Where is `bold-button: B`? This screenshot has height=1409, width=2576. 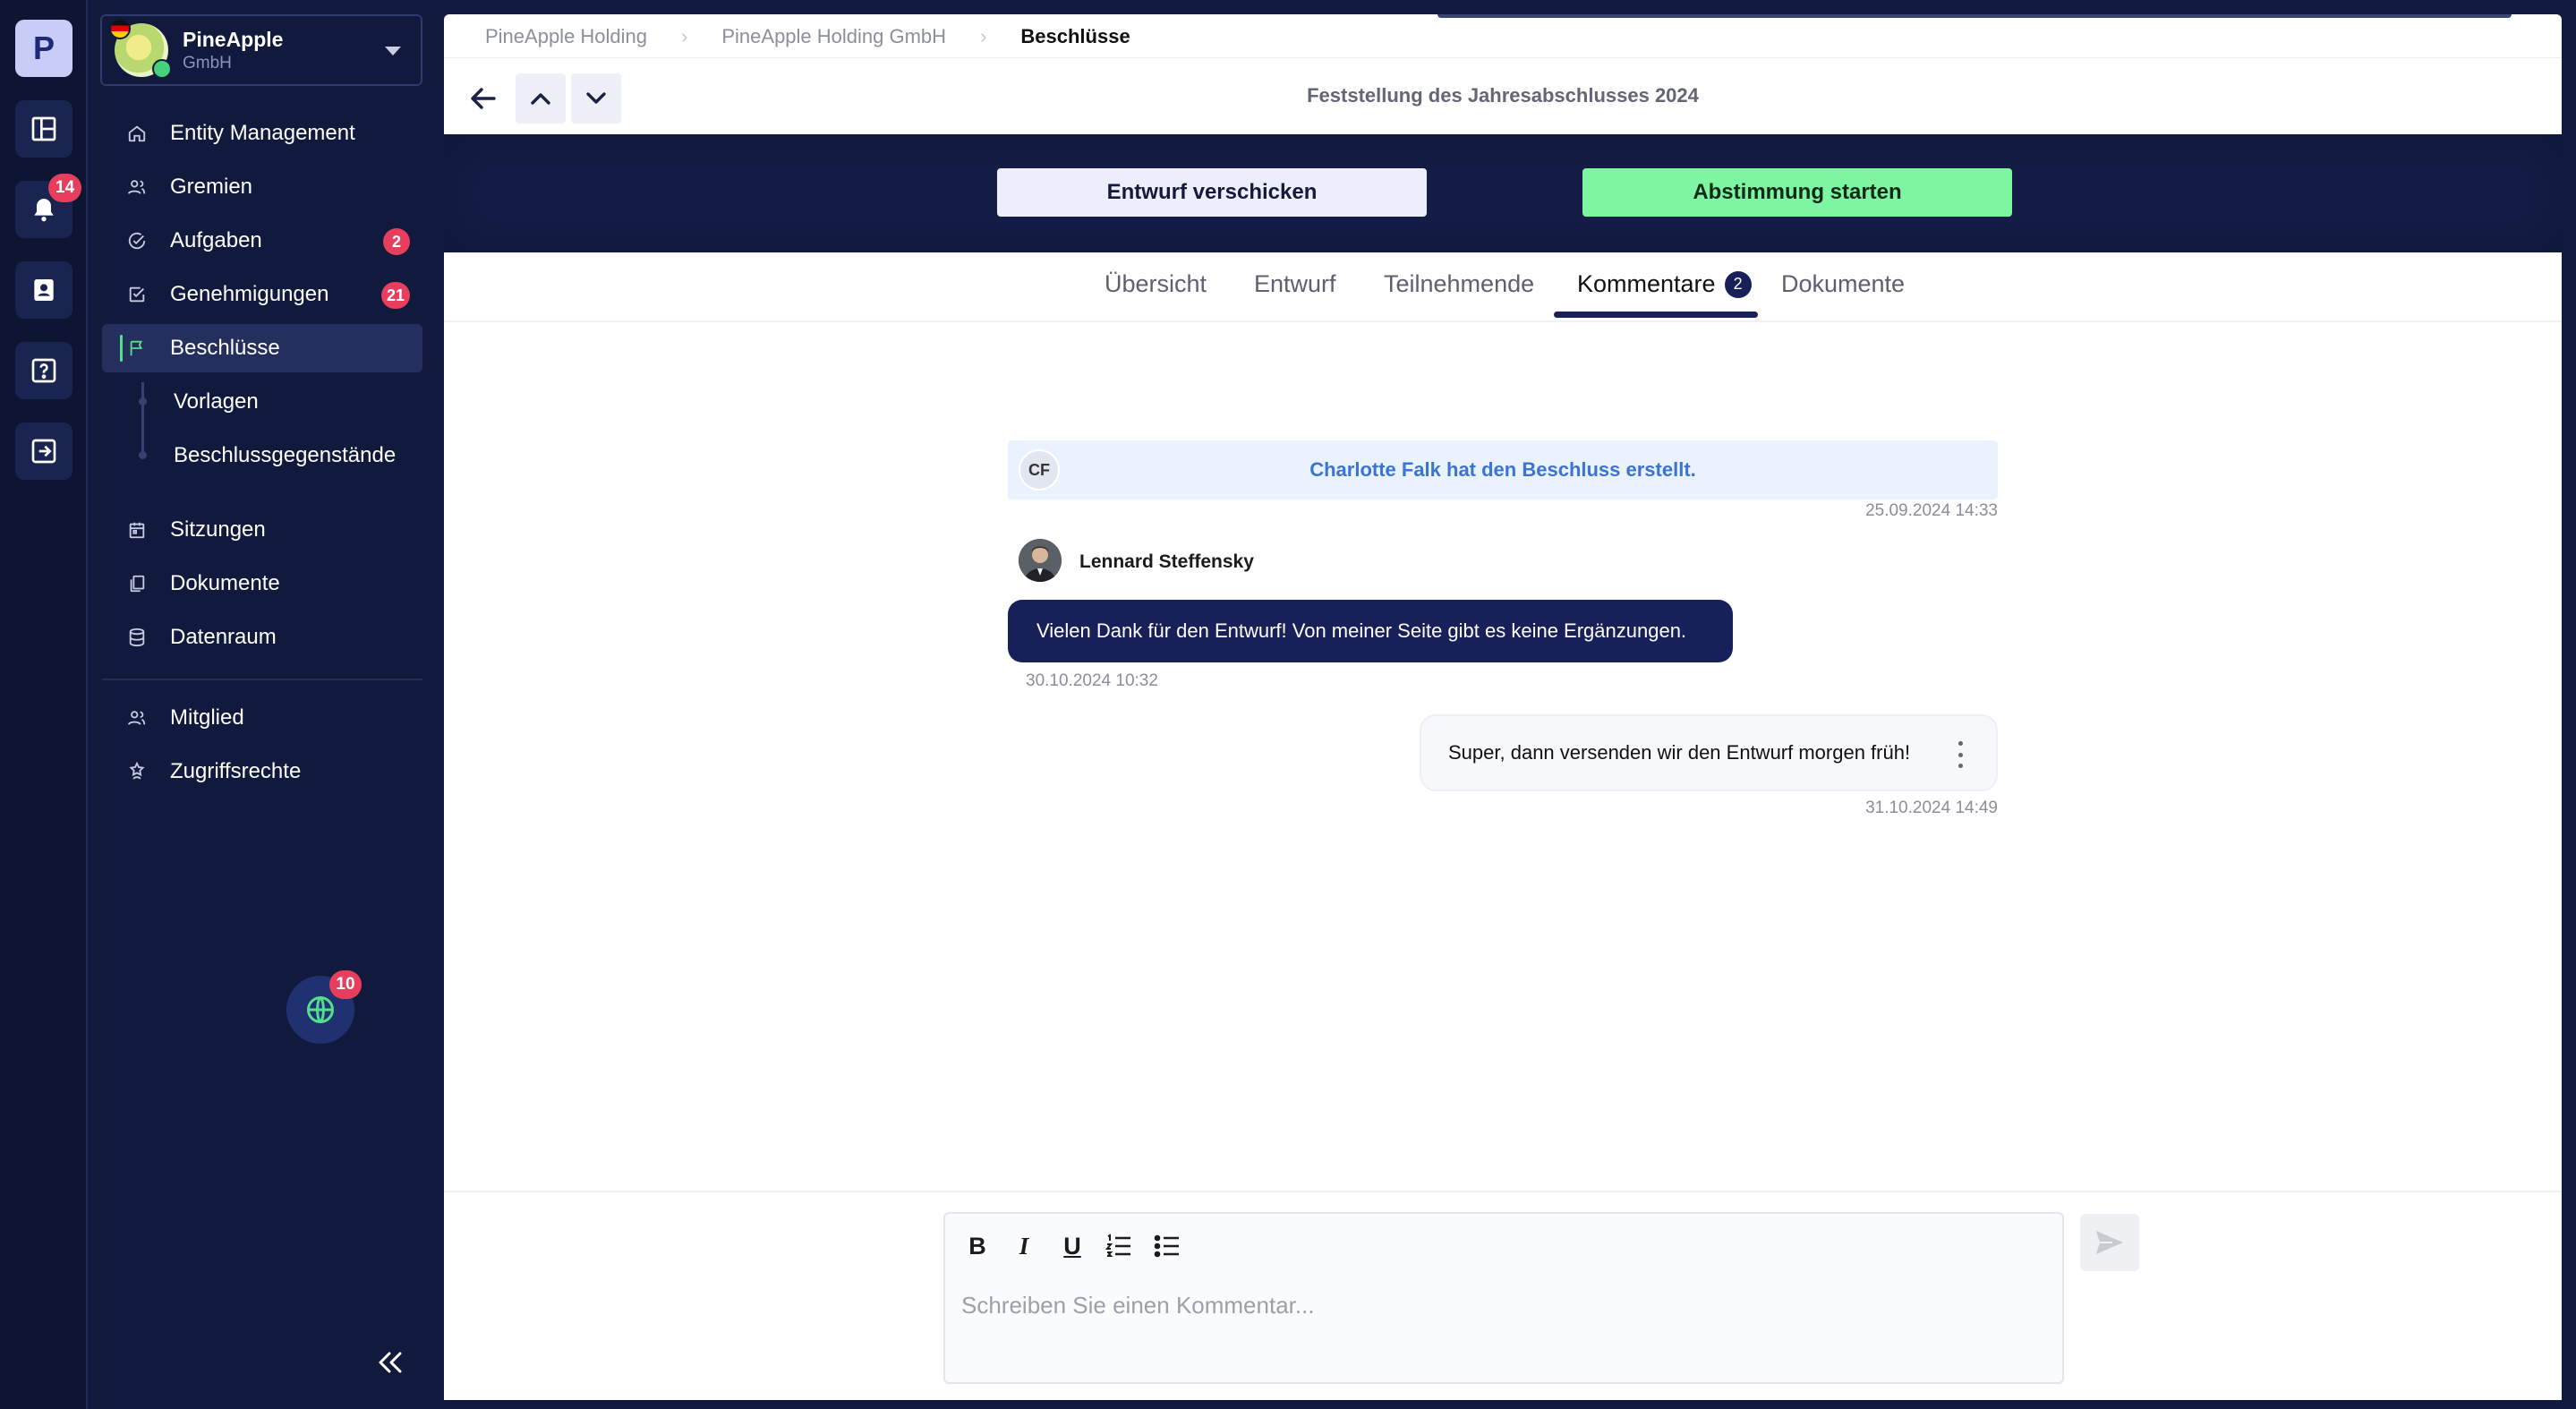
bold-button: B is located at coordinates (977, 1246).